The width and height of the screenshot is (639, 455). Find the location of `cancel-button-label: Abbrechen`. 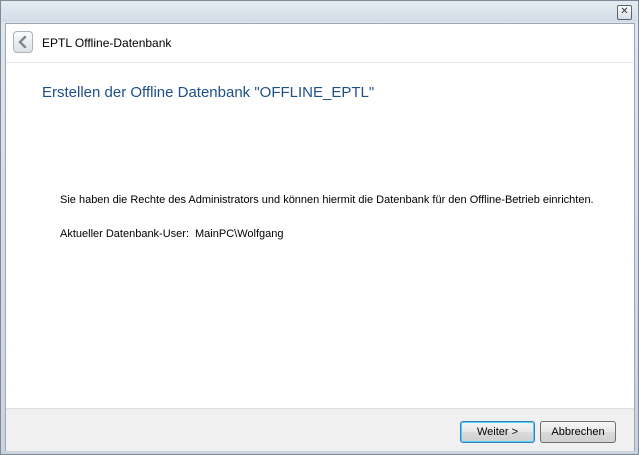

cancel-button-label: Abbrechen is located at coordinates (578, 432).